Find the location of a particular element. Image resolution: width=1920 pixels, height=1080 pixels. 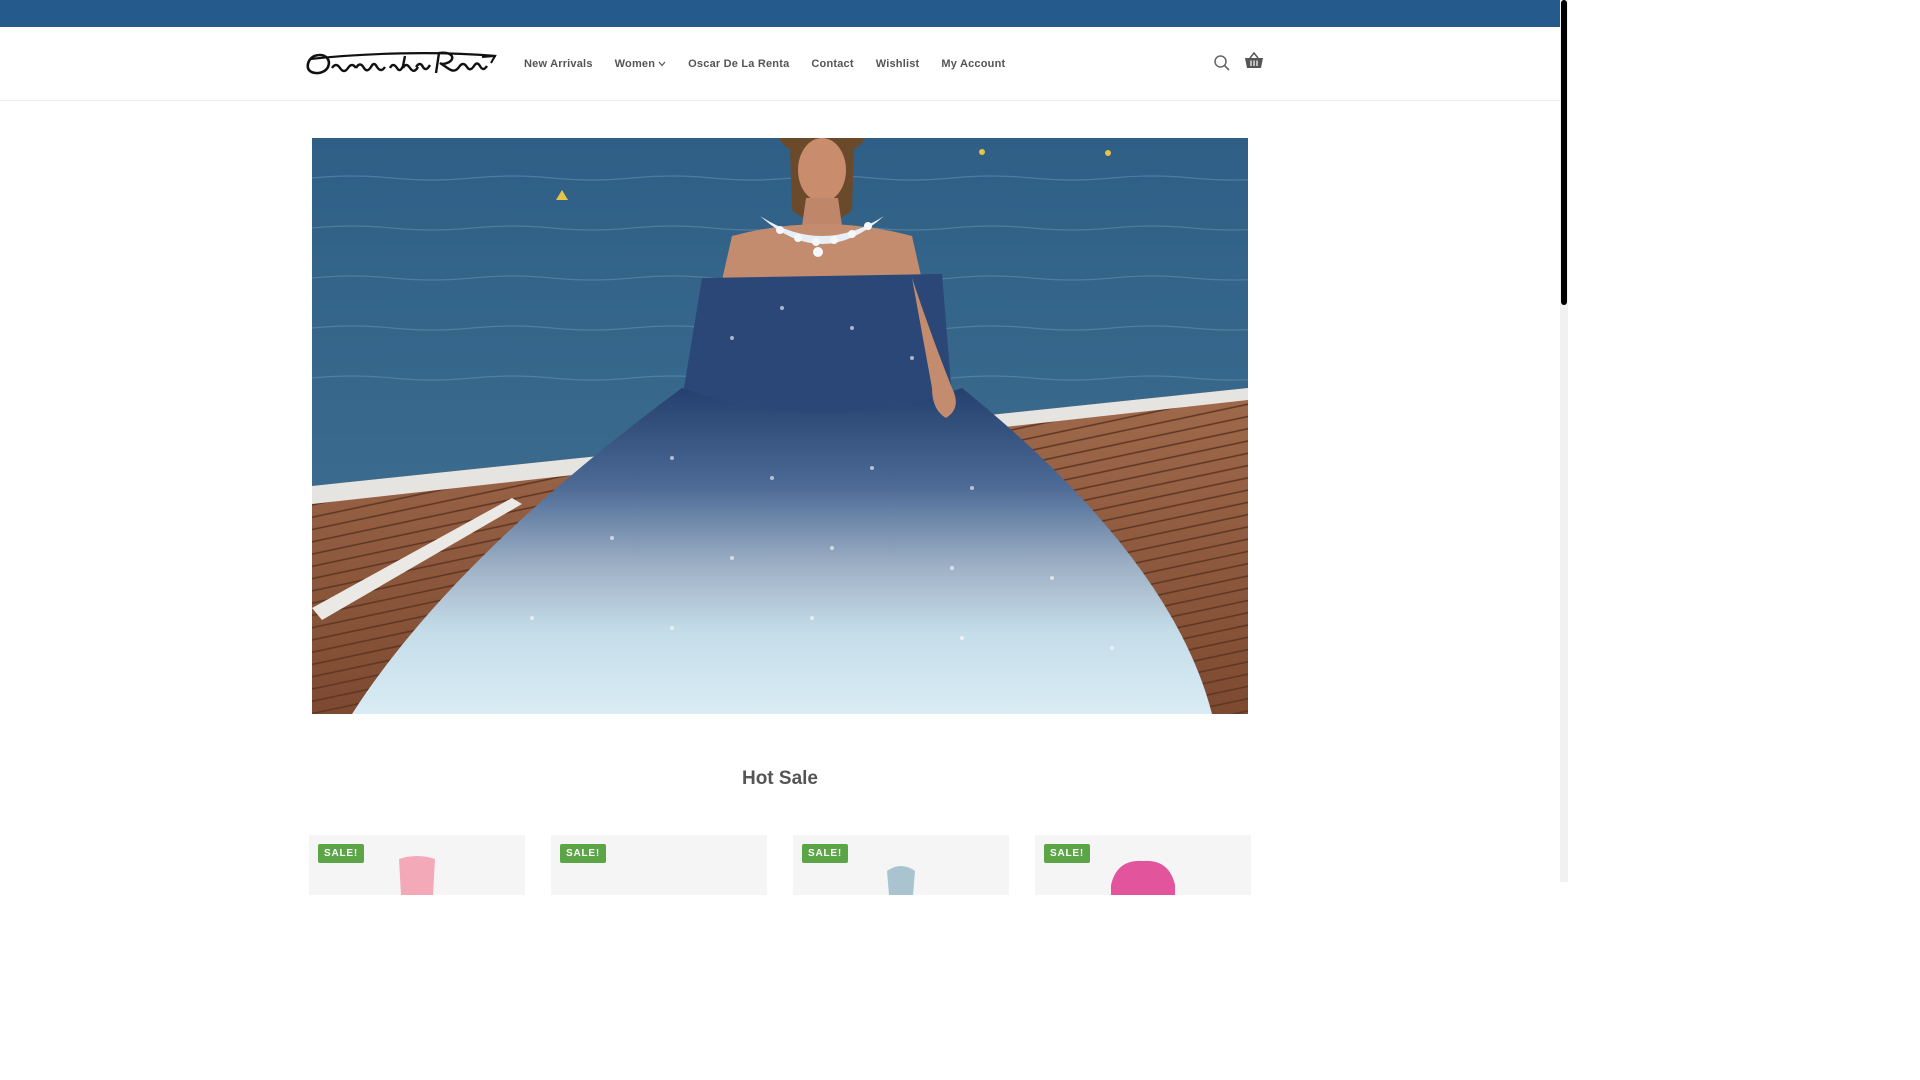

section-title: Hot Sale is located at coordinates (780, 778).